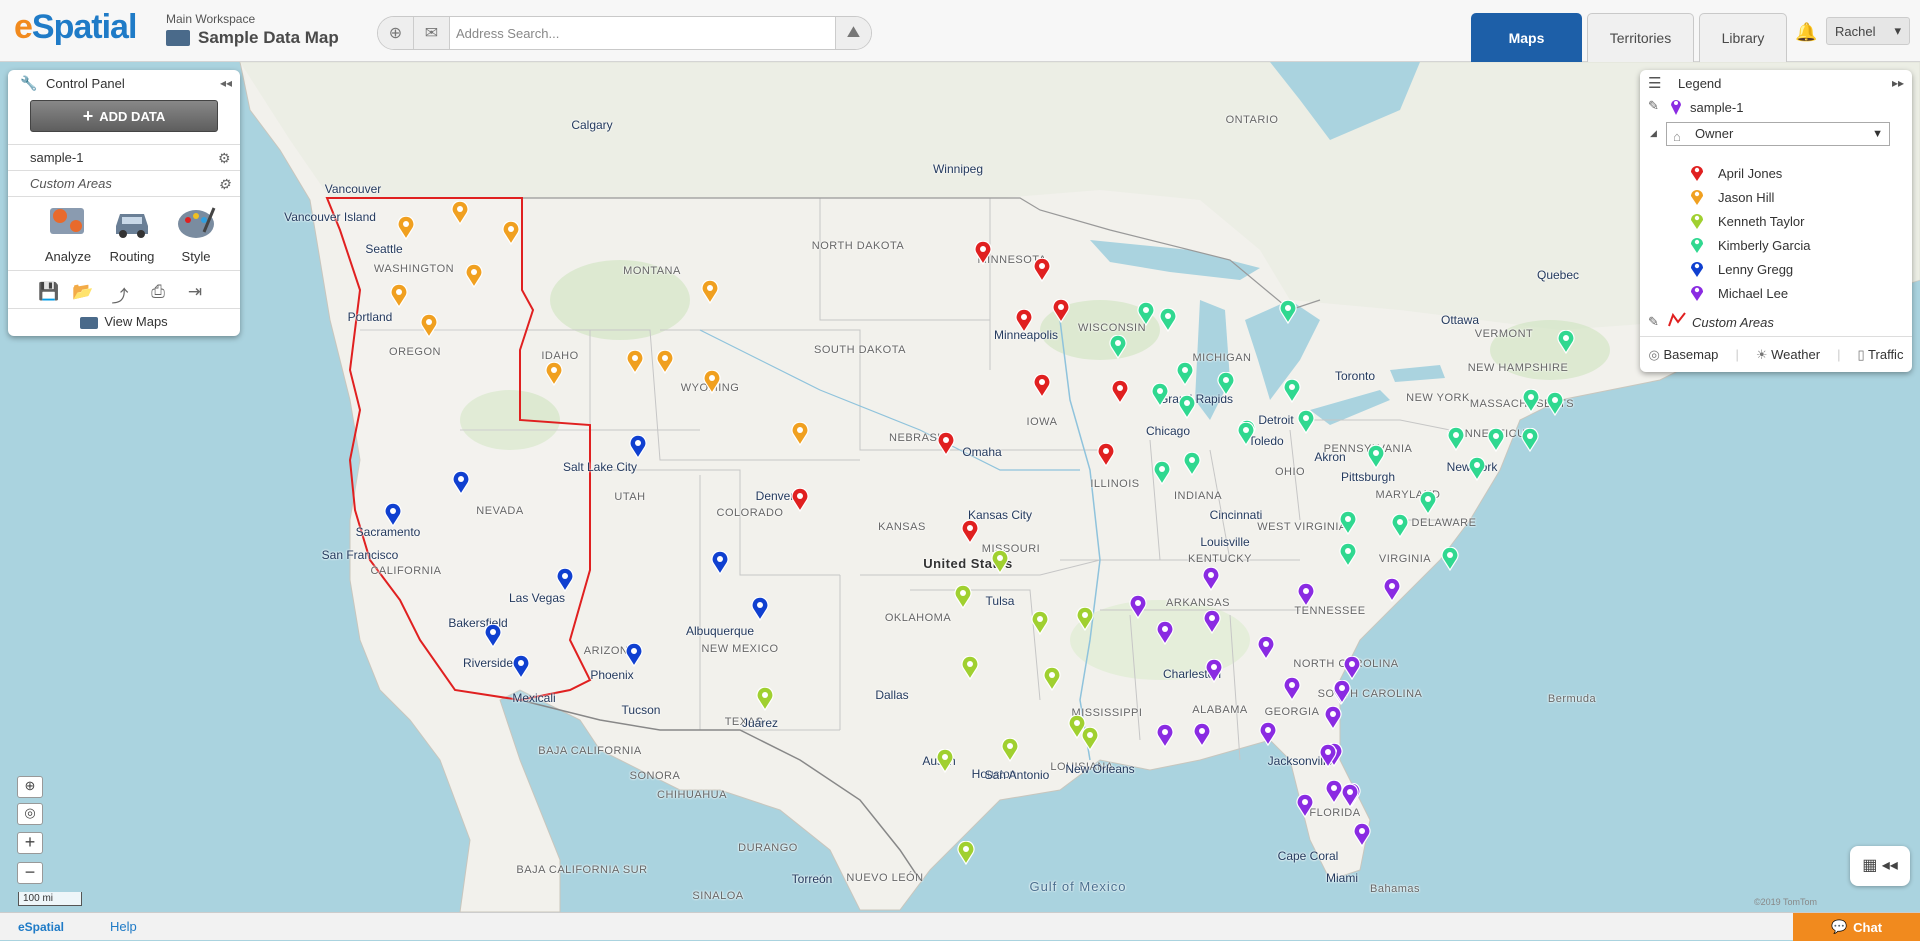 This screenshot has height=941, width=1920. I want to click on address-search-input, so click(642, 33).